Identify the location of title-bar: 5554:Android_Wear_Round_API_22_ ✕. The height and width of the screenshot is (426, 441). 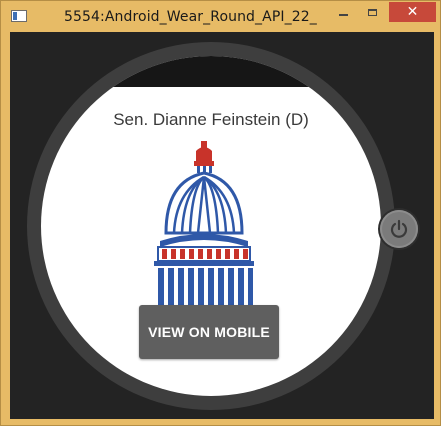
(221, 16).